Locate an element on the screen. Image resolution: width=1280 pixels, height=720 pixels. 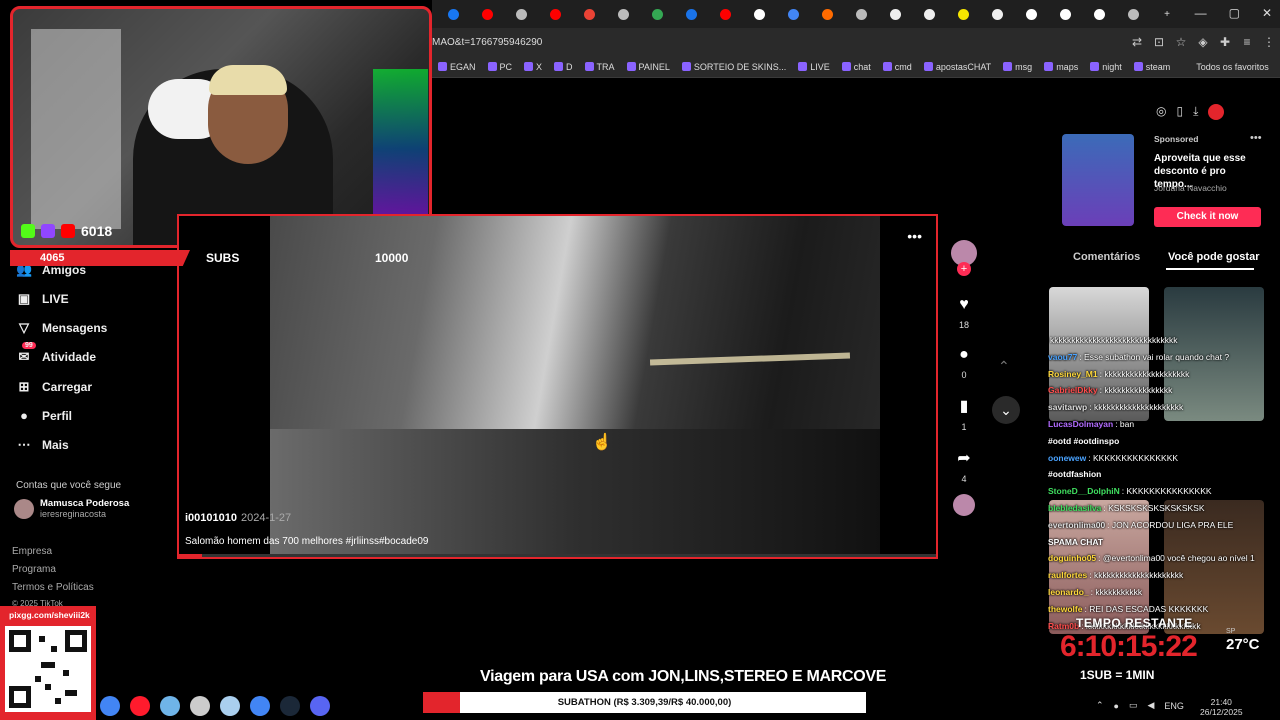
browser-tab-strip: + is located at coordinates (856, 14).